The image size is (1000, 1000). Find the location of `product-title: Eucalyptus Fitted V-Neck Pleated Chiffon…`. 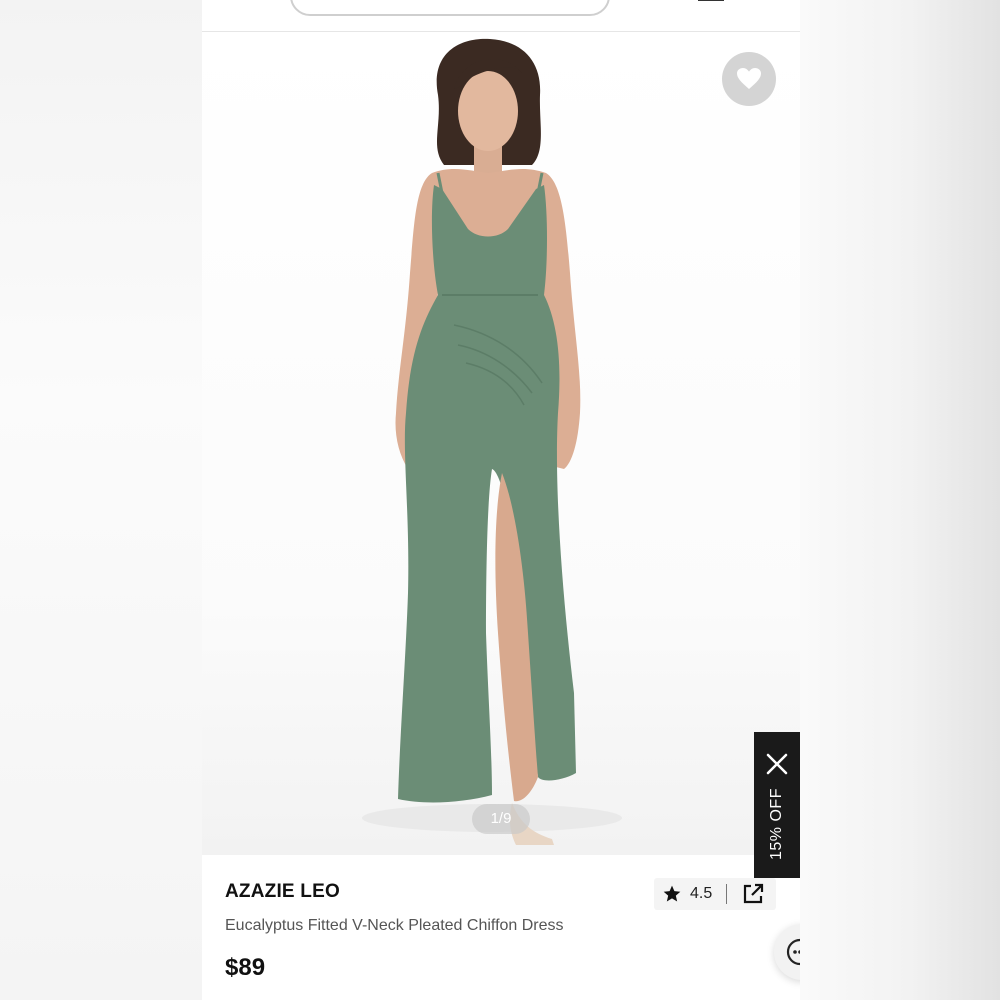

product-title: Eucalyptus Fitted V-Neck Pleated Chiffon… is located at coordinates (394, 925).